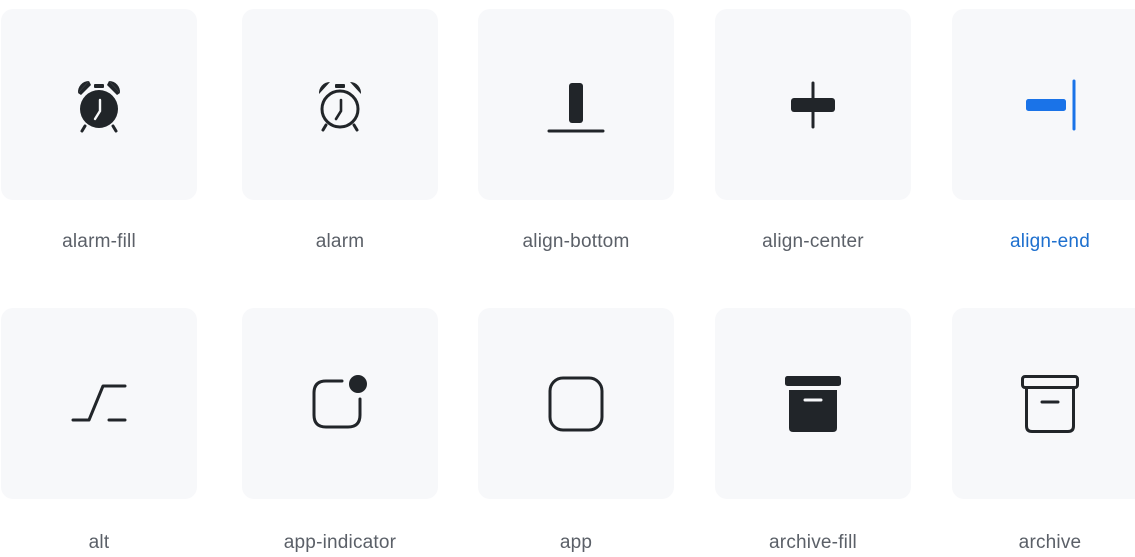 The width and height of the screenshot is (1135, 557). I want to click on archive-fill-icon, so click(813, 403).